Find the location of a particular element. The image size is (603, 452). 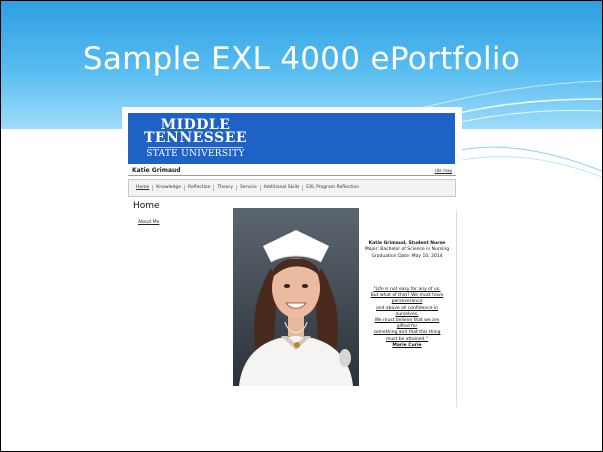

page-title: Home is located at coordinates (146, 206).